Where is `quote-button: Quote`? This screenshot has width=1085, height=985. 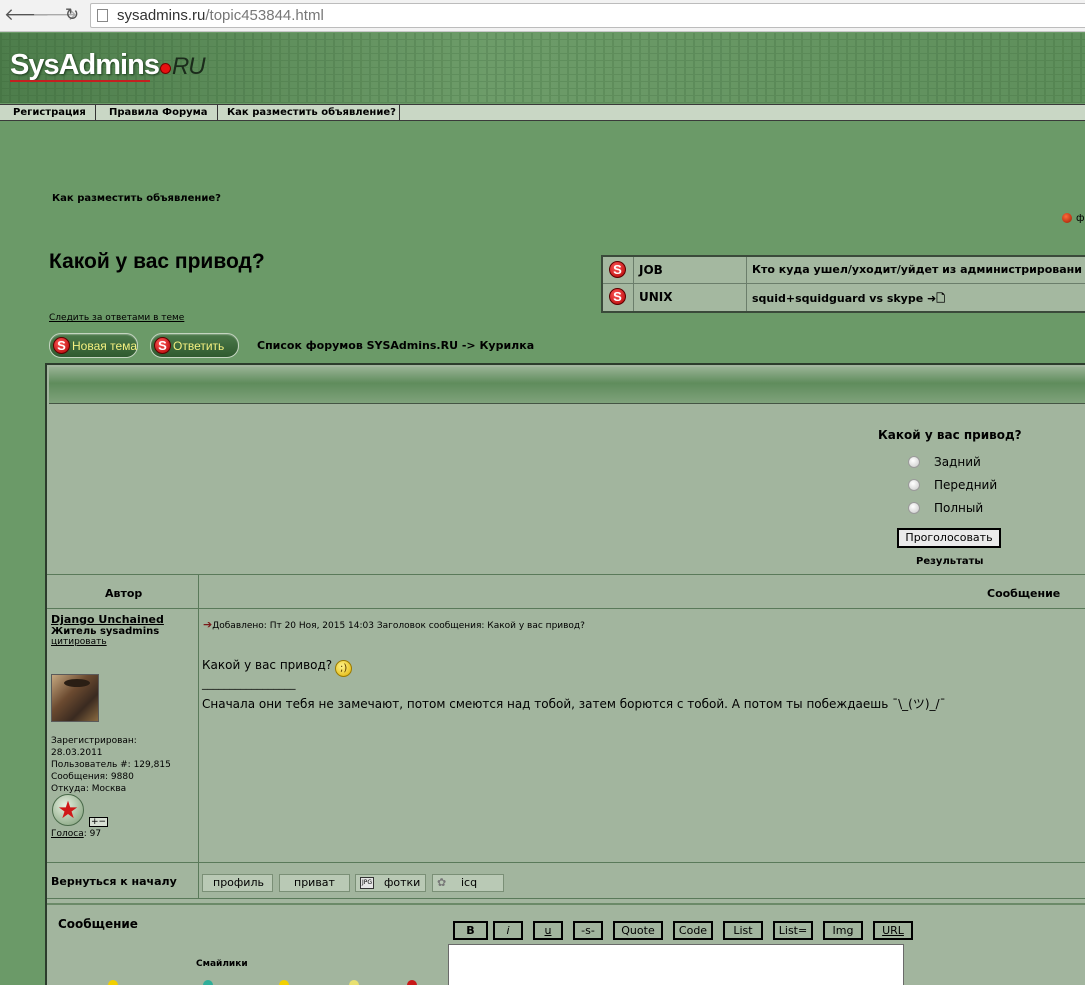 quote-button: Quote is located at coordinates (638, 930).